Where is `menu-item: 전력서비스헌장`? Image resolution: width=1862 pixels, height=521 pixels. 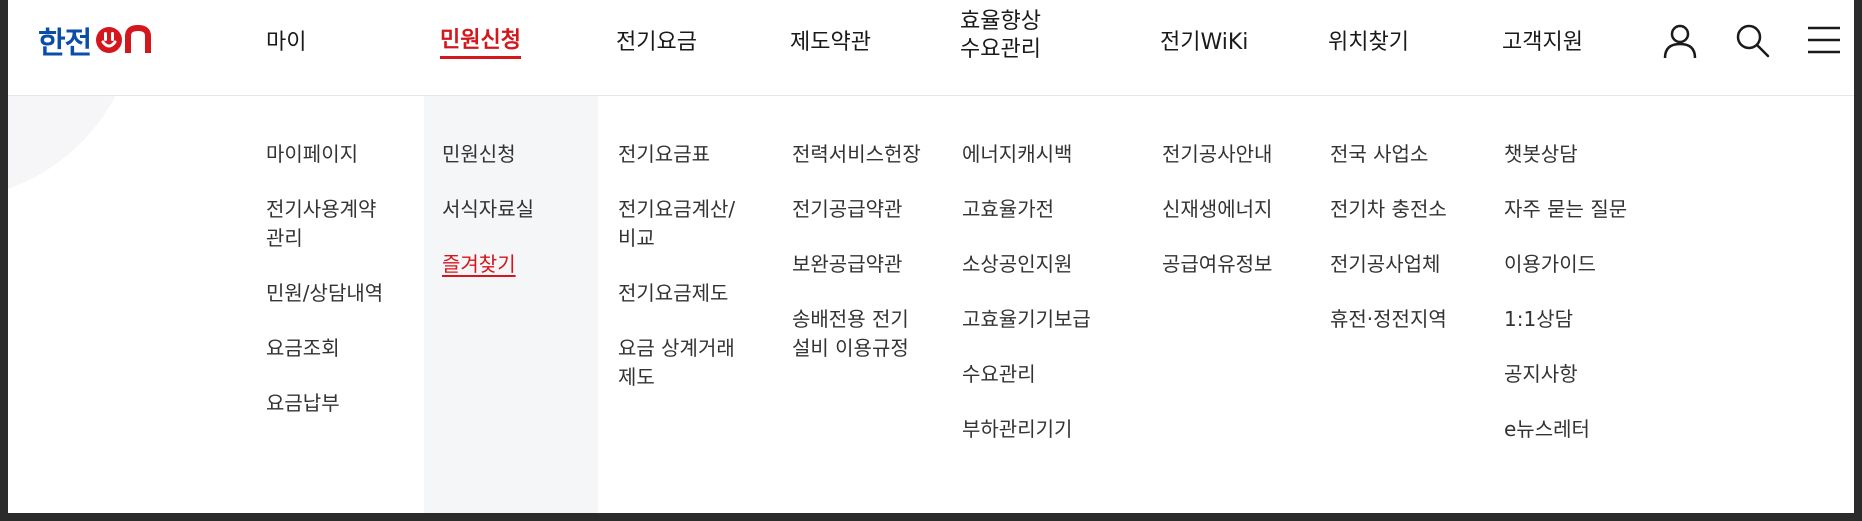
menu-item: 전력서비스헌장 is located at coordinates (856, 154).